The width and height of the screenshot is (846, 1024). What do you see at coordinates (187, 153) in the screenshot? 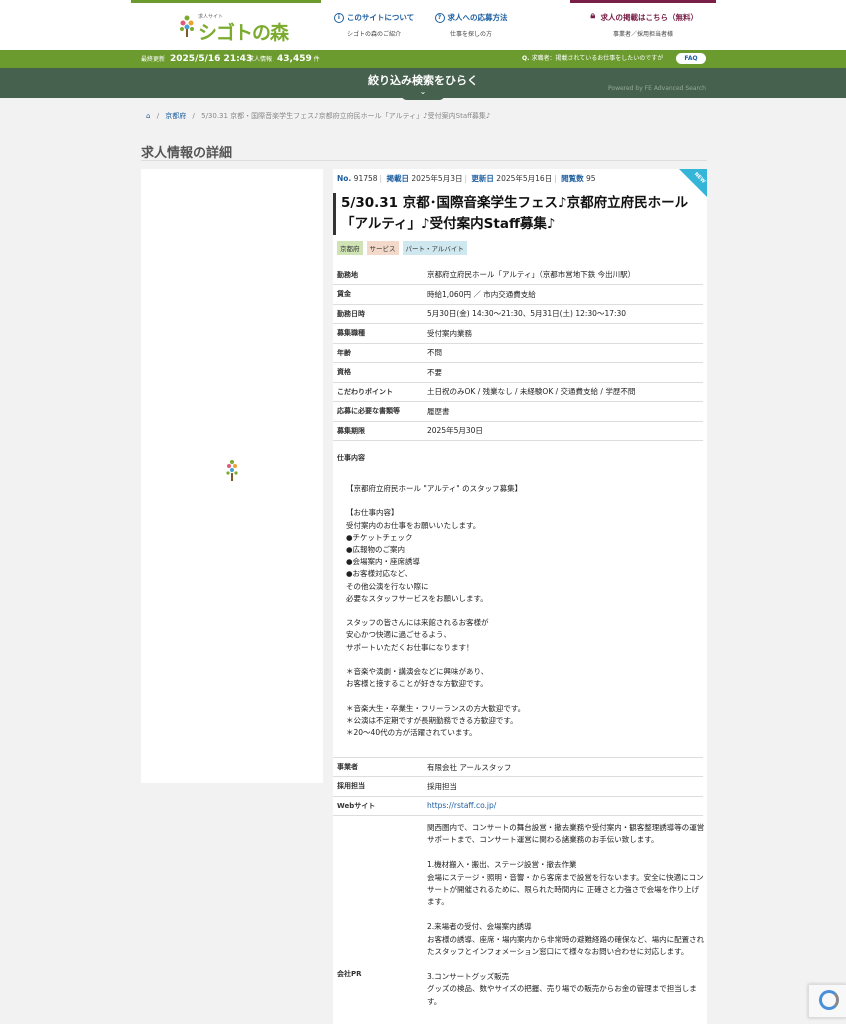
I see `page-title: 求人情報の詳細` at bounding box center [187, 153].